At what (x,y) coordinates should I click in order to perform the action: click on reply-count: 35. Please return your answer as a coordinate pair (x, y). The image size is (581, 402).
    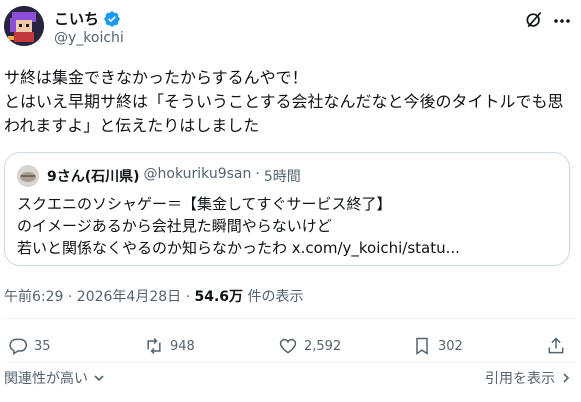
    Looking at the image, I should click on (42, 346).